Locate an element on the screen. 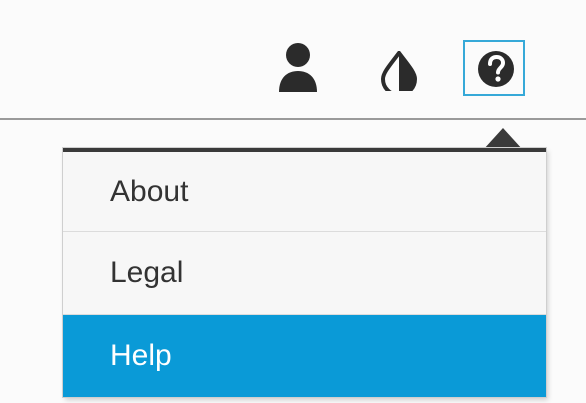  user-icon is located at coordinates (298, 68).